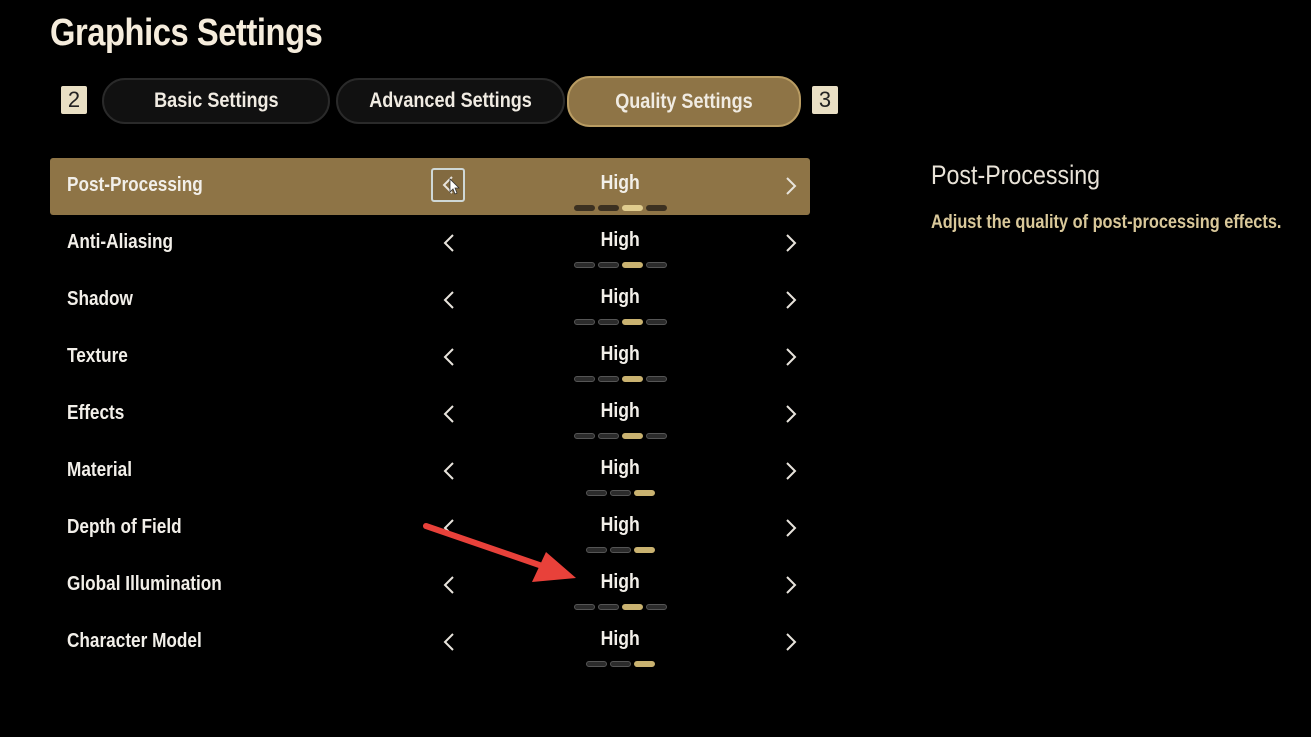 The image size is (1311, 737). I want to click on setting-row-effects: Effects High, so click(430, 414).